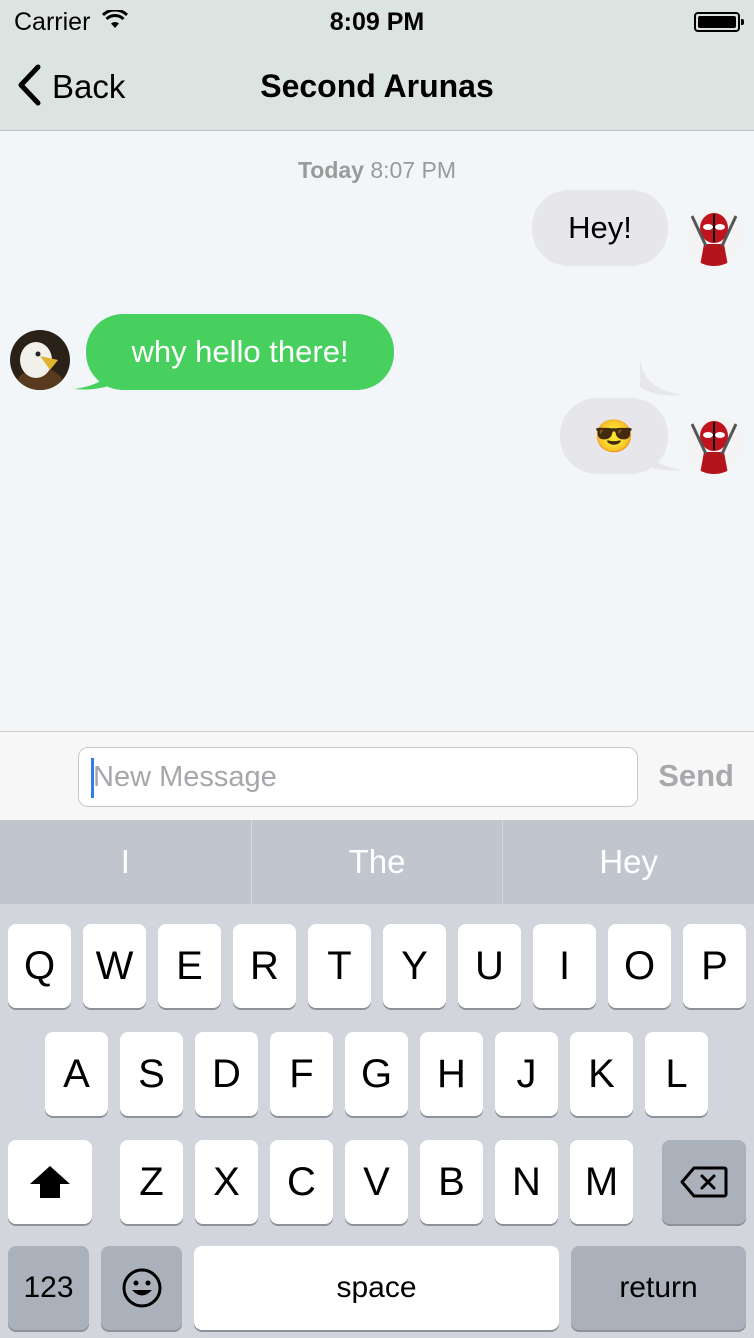  What do you see at coordinates (114, 966) in the screenshot?
I see `key-w: W` at bounding box center [114, 966].